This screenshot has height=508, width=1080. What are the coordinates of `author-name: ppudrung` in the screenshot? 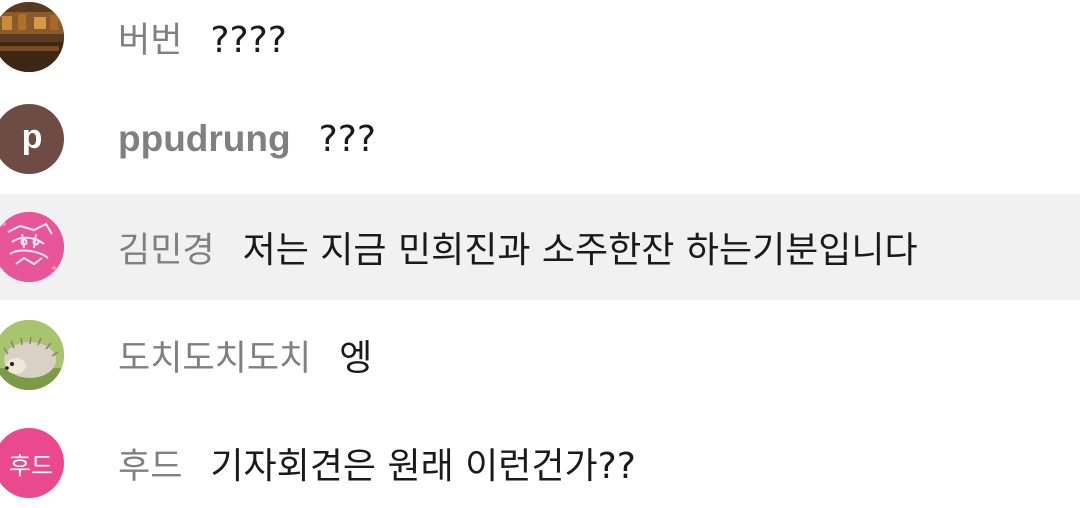 It's located at (204, 139).